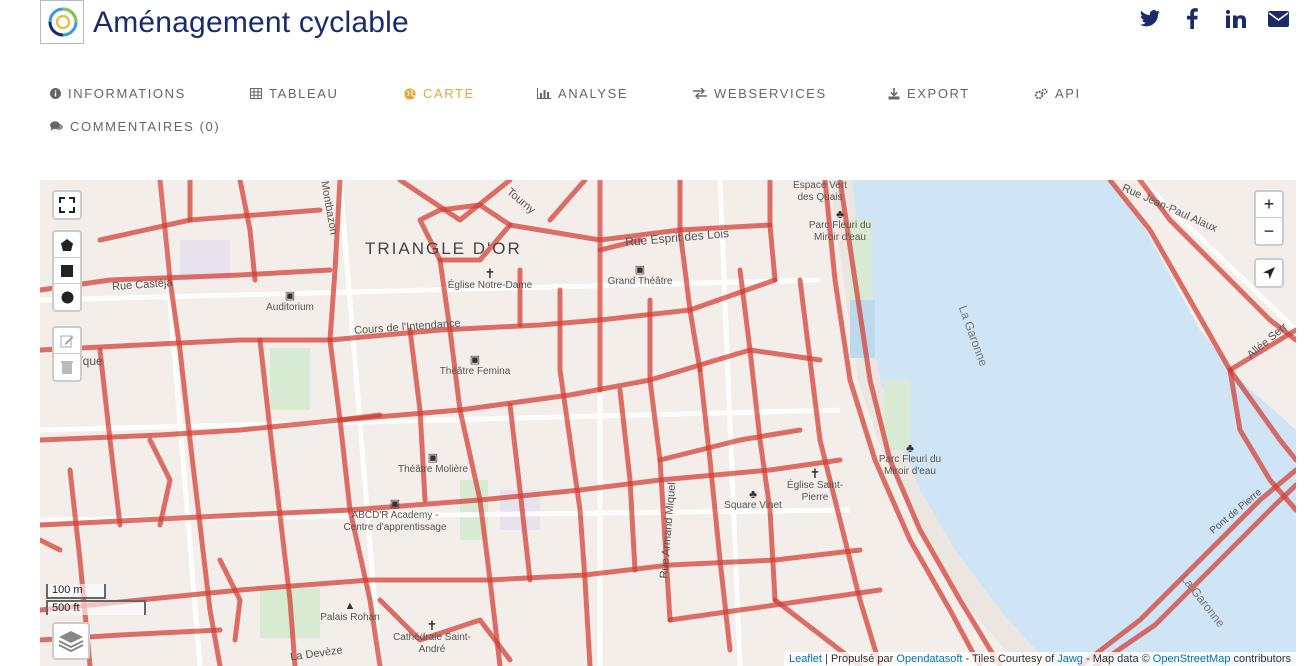 This screenshot has height=666, width=1306. What do you see at coordinates (1150, 18) in the screenshot?
I see `twitter-icon` at bounding box center [1150, 18].